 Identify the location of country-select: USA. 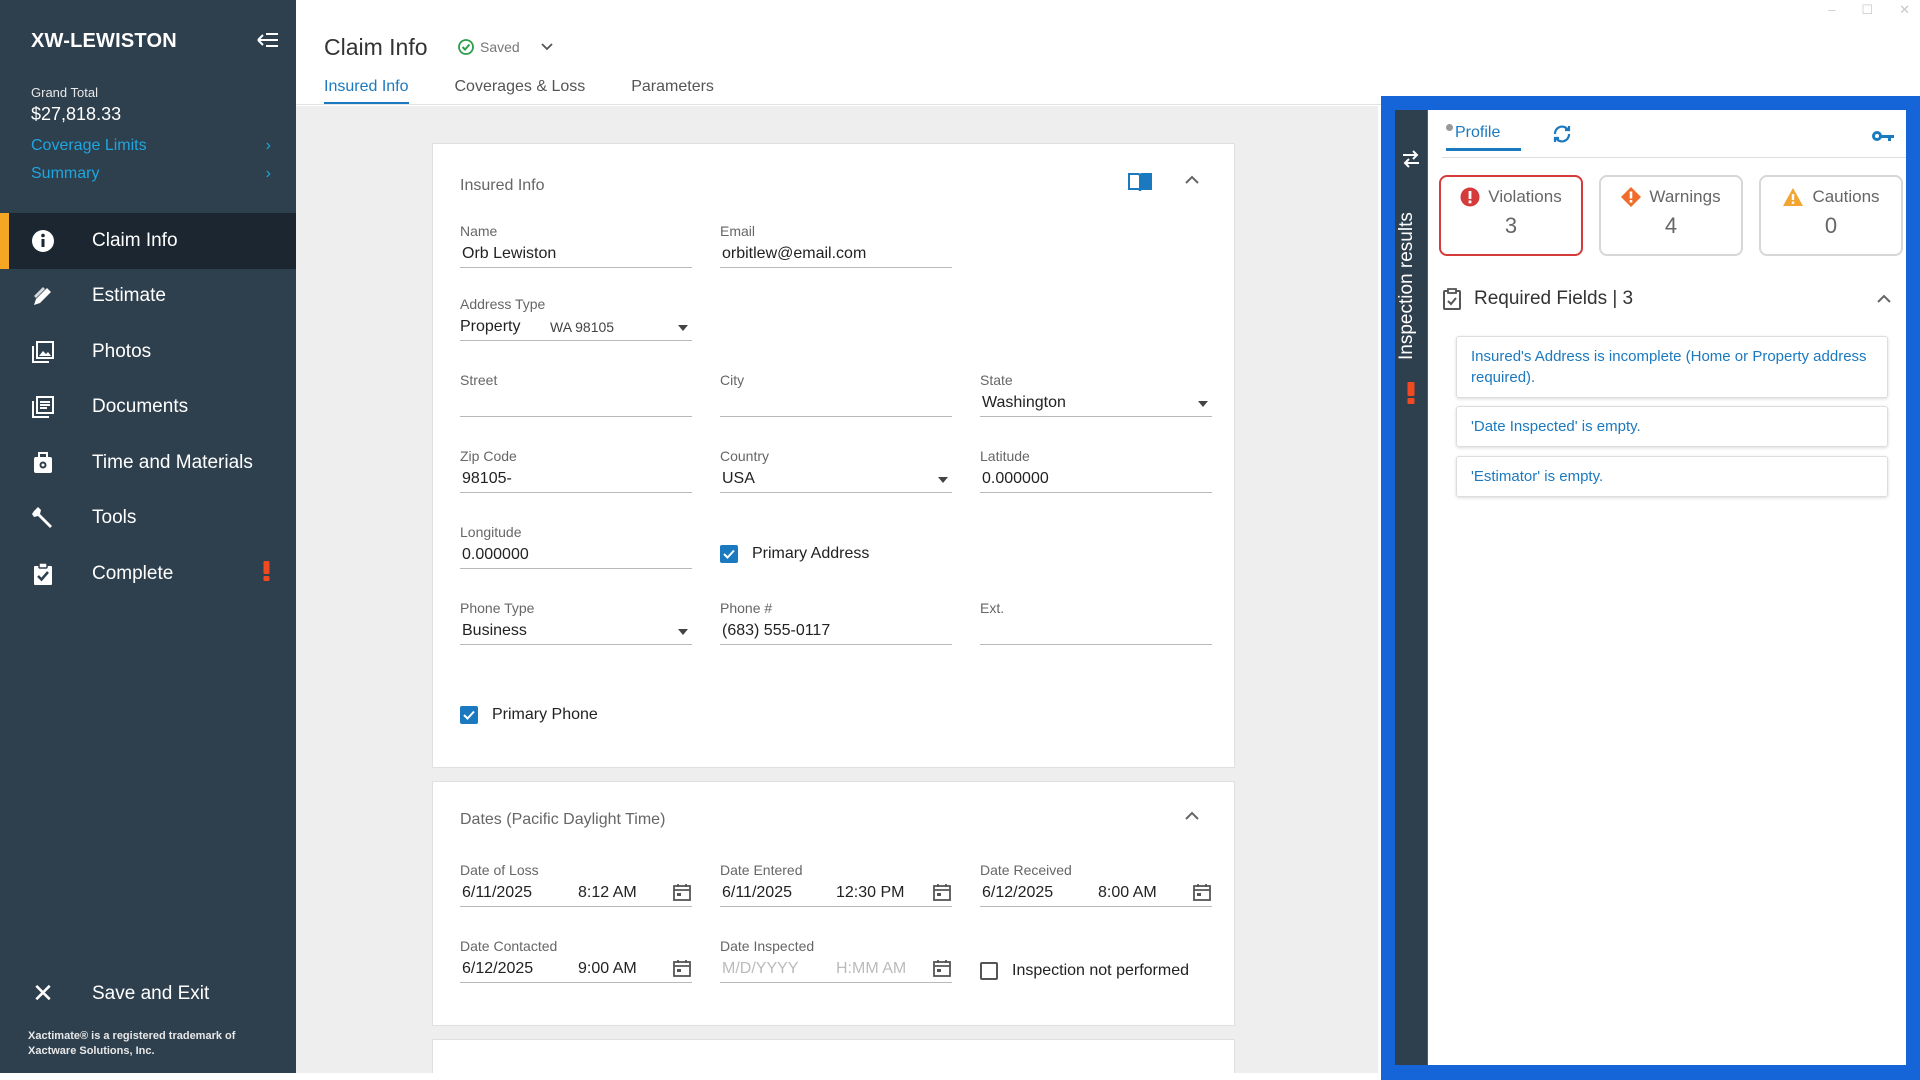
(836, 480).